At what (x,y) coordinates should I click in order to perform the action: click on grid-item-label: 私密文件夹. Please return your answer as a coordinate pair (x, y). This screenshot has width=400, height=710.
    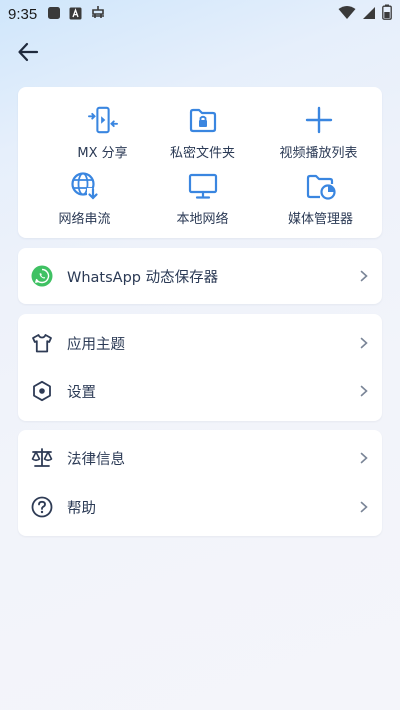
    Looking at the image, I should click on (202, 153).